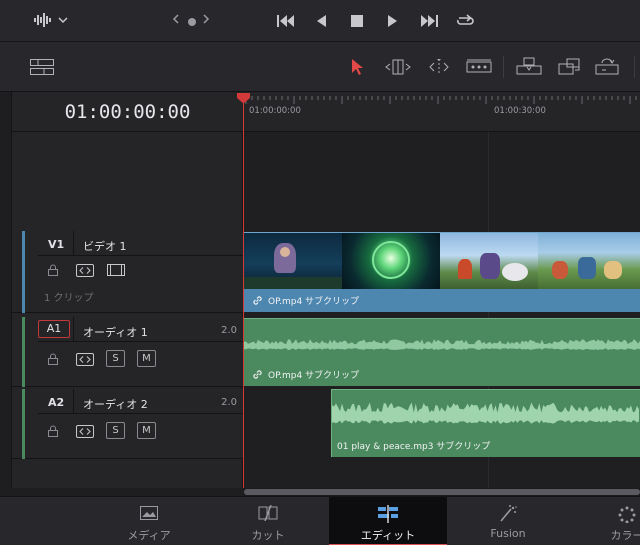  I want to click on edit-page-icon, so click(388, 514).